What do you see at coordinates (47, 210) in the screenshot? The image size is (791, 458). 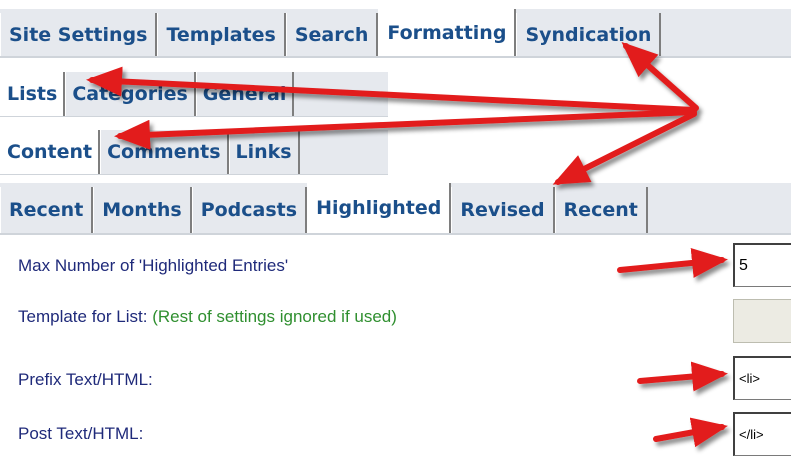 I see `tab-recent: Recent` at bounding box center [47, 210].